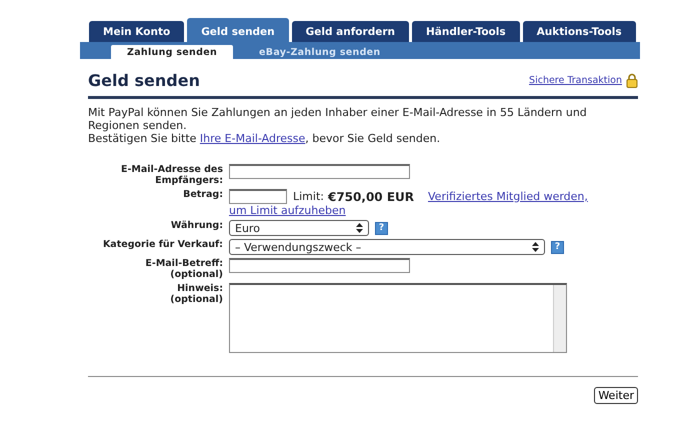 The width and height of the screenshot is (688, 439). Describe the element at coordinates (238, 30) in the screenshot. I see `nav-tab: Geld senden` at that location.